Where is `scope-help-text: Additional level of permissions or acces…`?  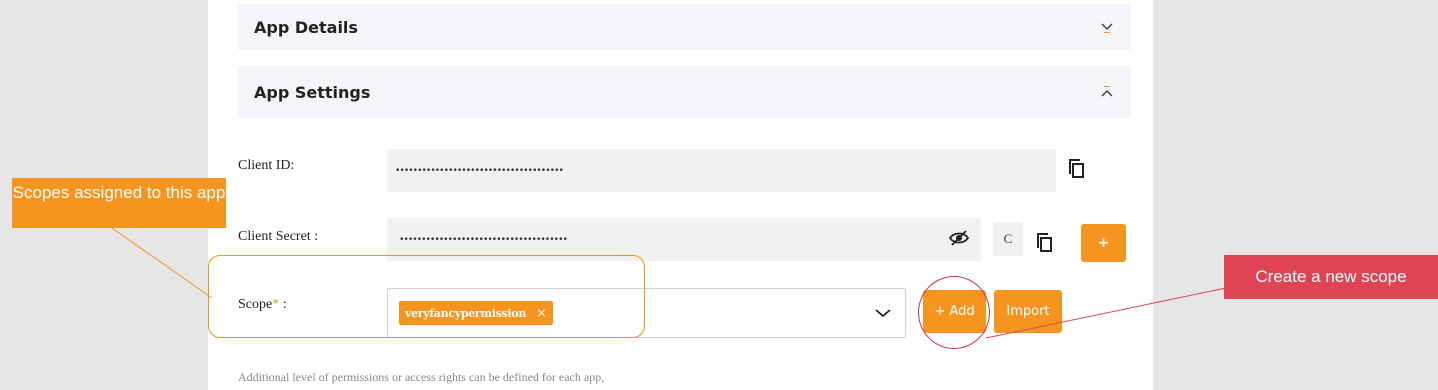 scope-help-text: Additional level of permissions or acces… is located at coordinates (421, 377).